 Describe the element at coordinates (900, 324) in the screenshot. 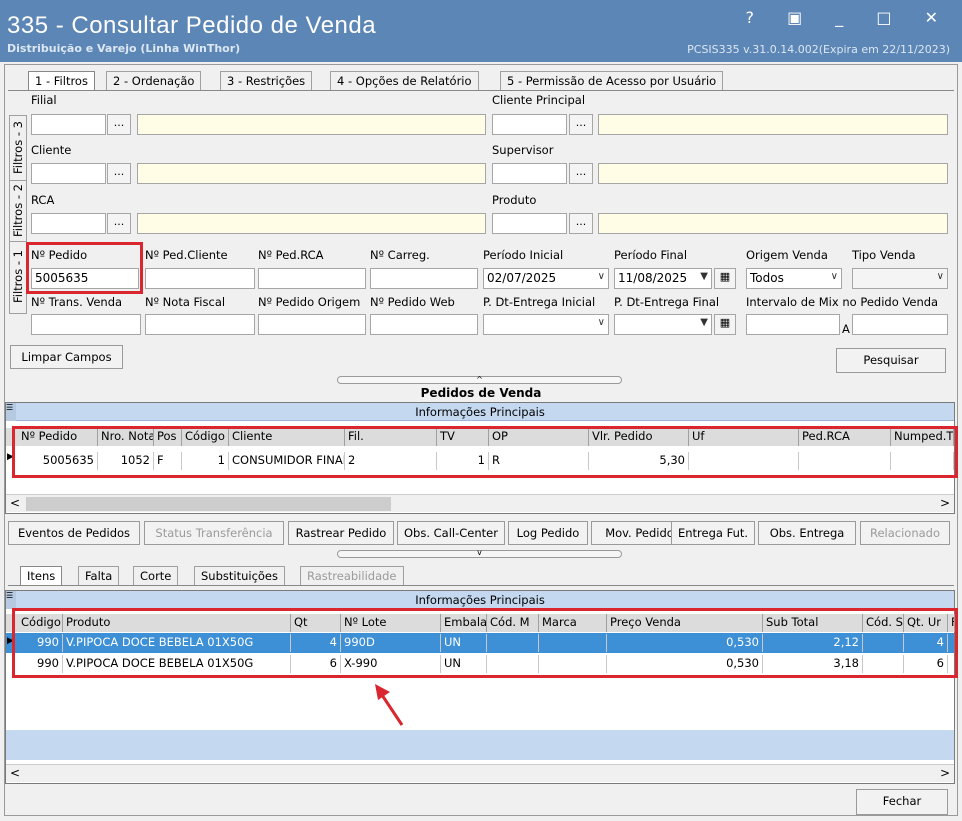

I see `intervalo-mix-to-input` at that location.